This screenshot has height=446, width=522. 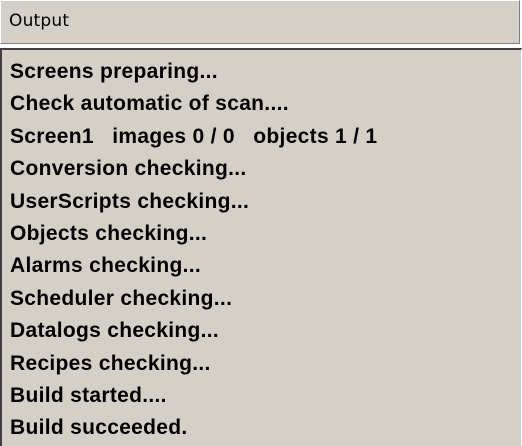 I want to click on output-title-bar: Output, so click(x=260, y=22).